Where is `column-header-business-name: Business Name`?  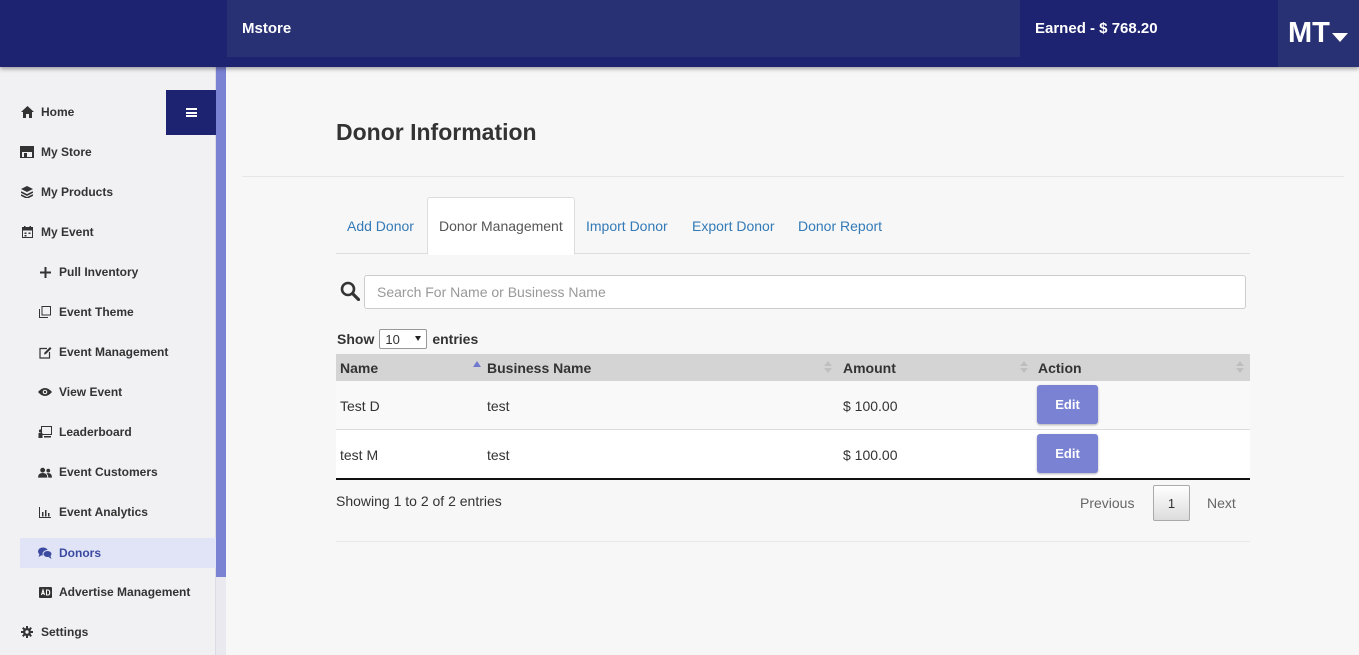 column-header-business-name: Business Name is located at coordinates (662, 367).